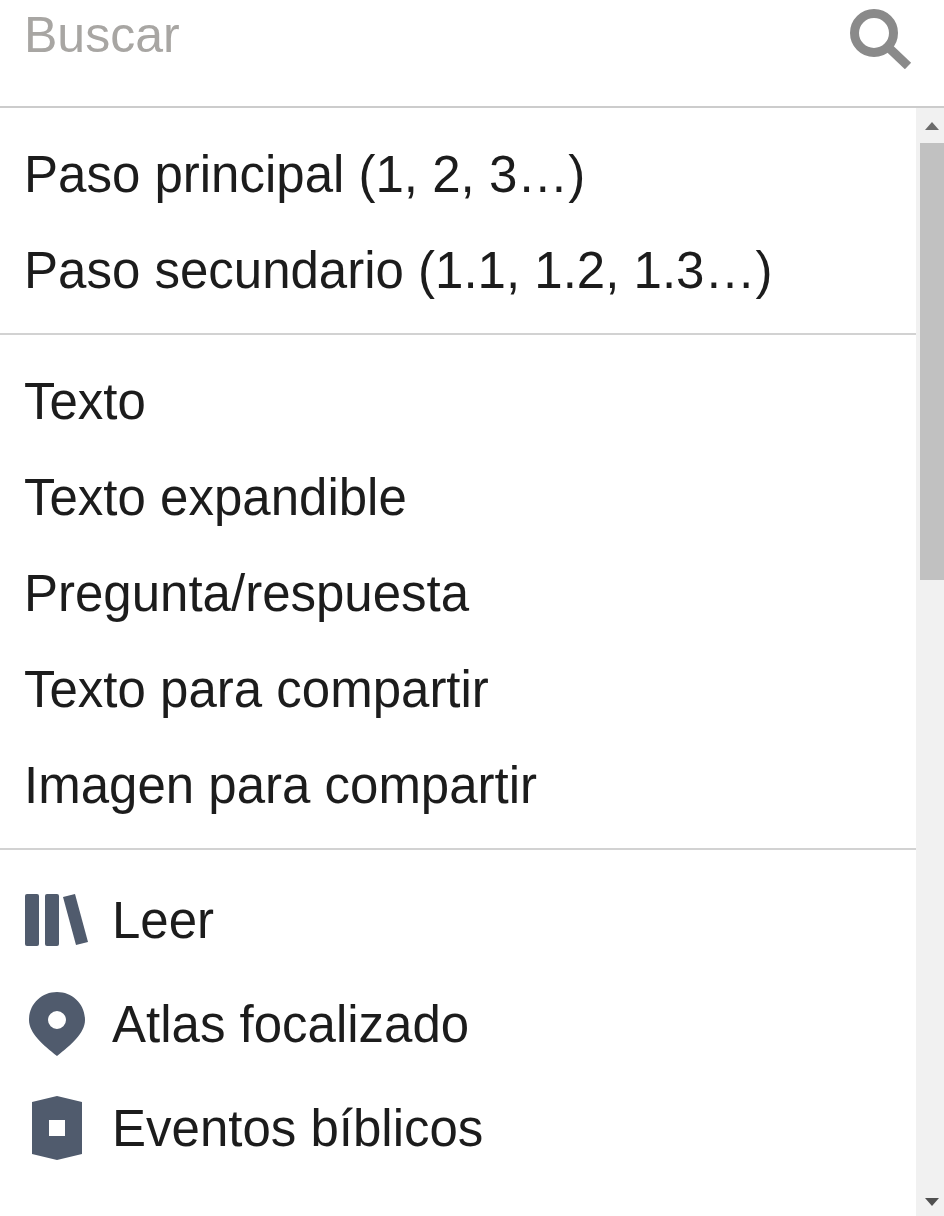 The width and height of the screenshot is (944, 1216). What do you see at coordinates (458, 593) in the screenshot?
I see `menu-item: Pregunta/respuesta` at bounding box center [458, 593].